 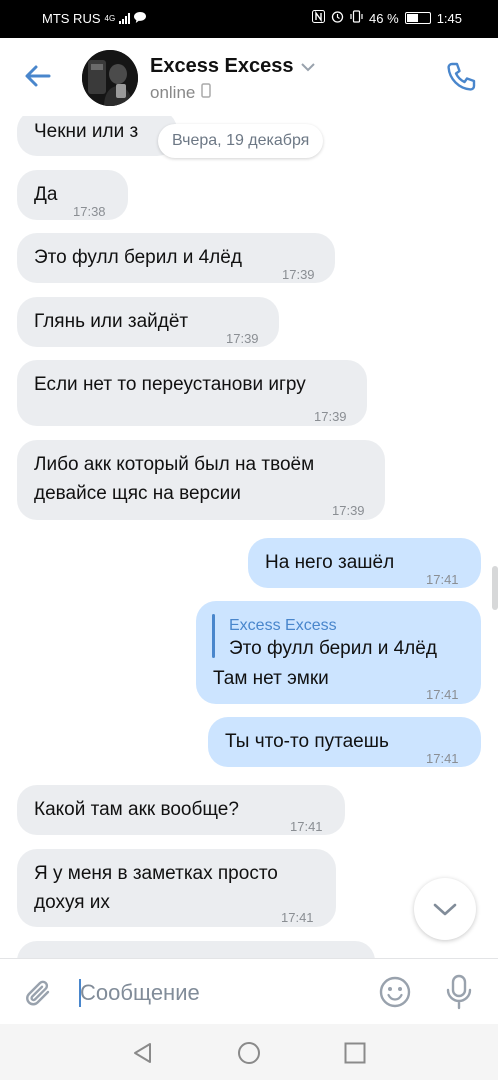 What do you see at coordinates (449, 18) in the screenshot?
I see `clock: 1:45` at bounding box center [449, 18].